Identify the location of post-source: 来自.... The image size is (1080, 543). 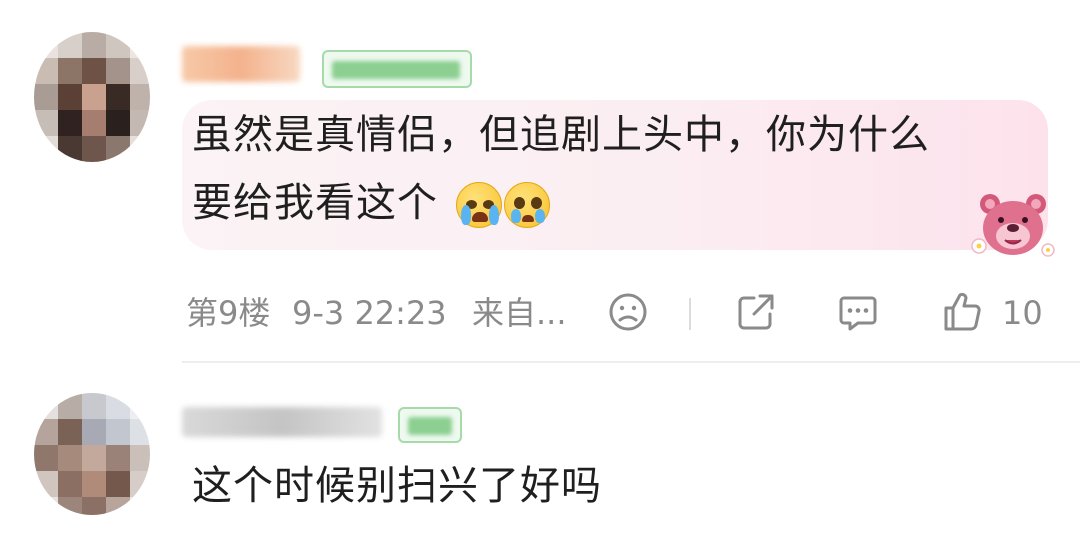
(519, 313).